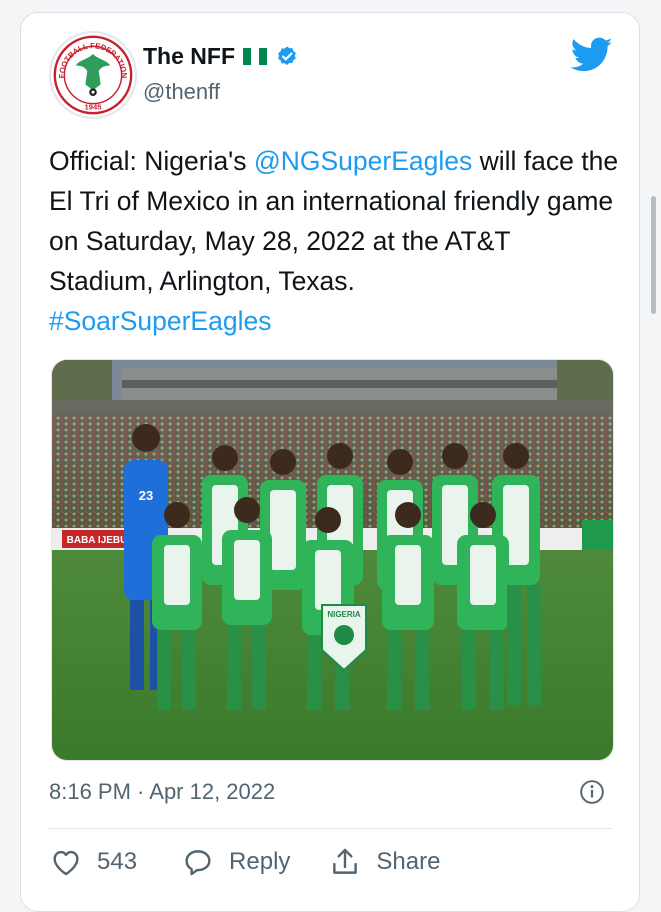  I want to click on nigeria-flag-icon, so click(255, 56).